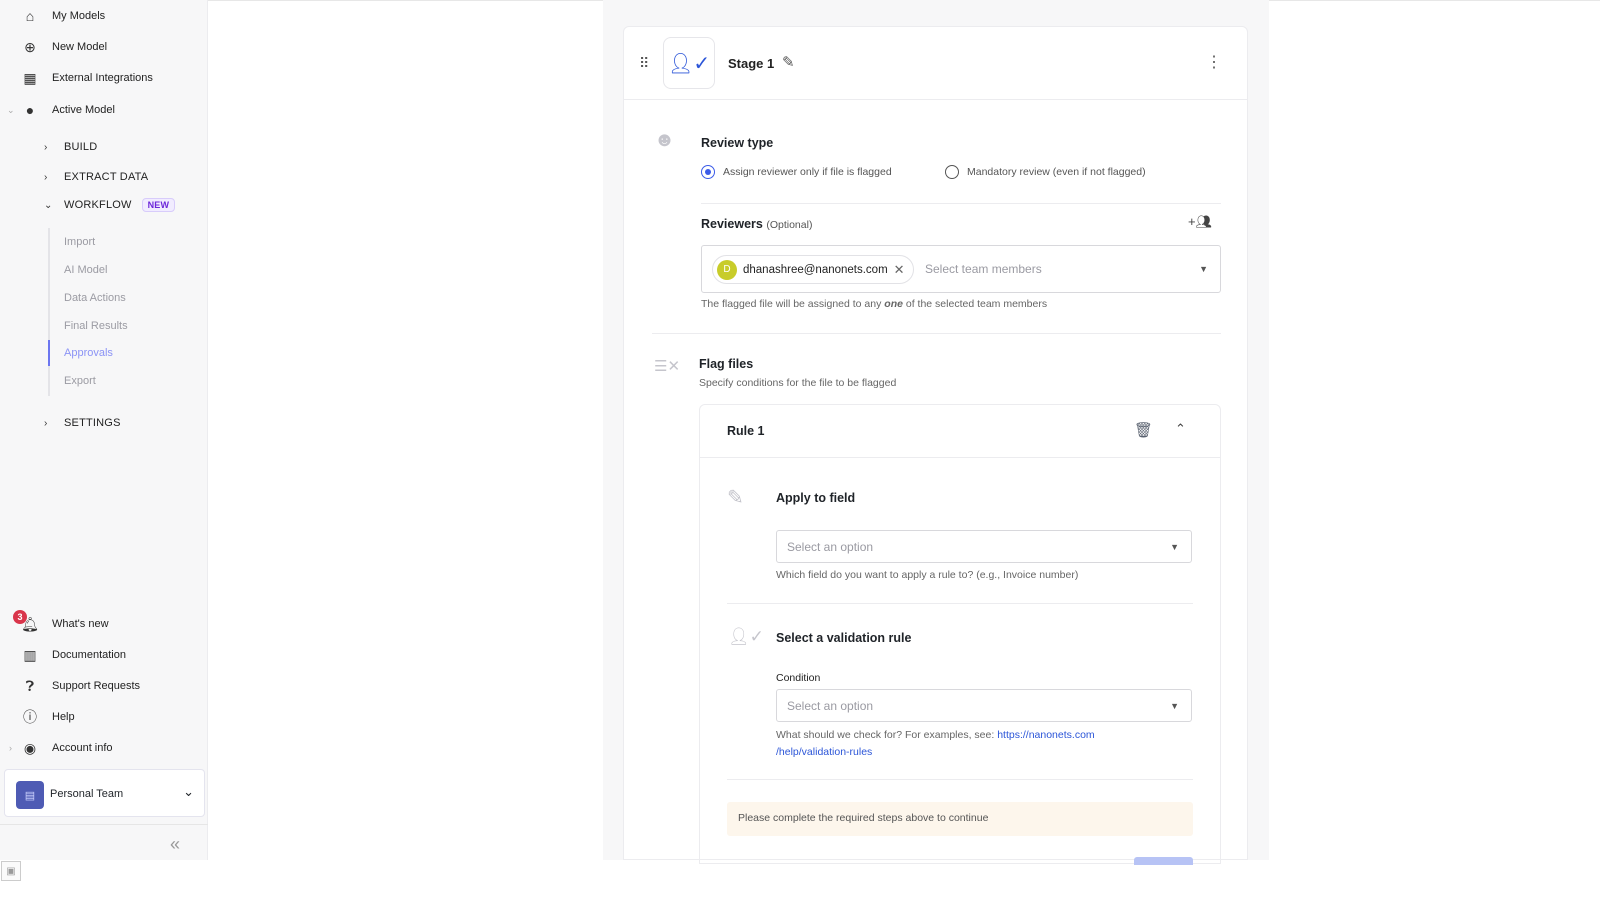  I want to click on help-circle-icon: ⓘ, so click(30, 717).